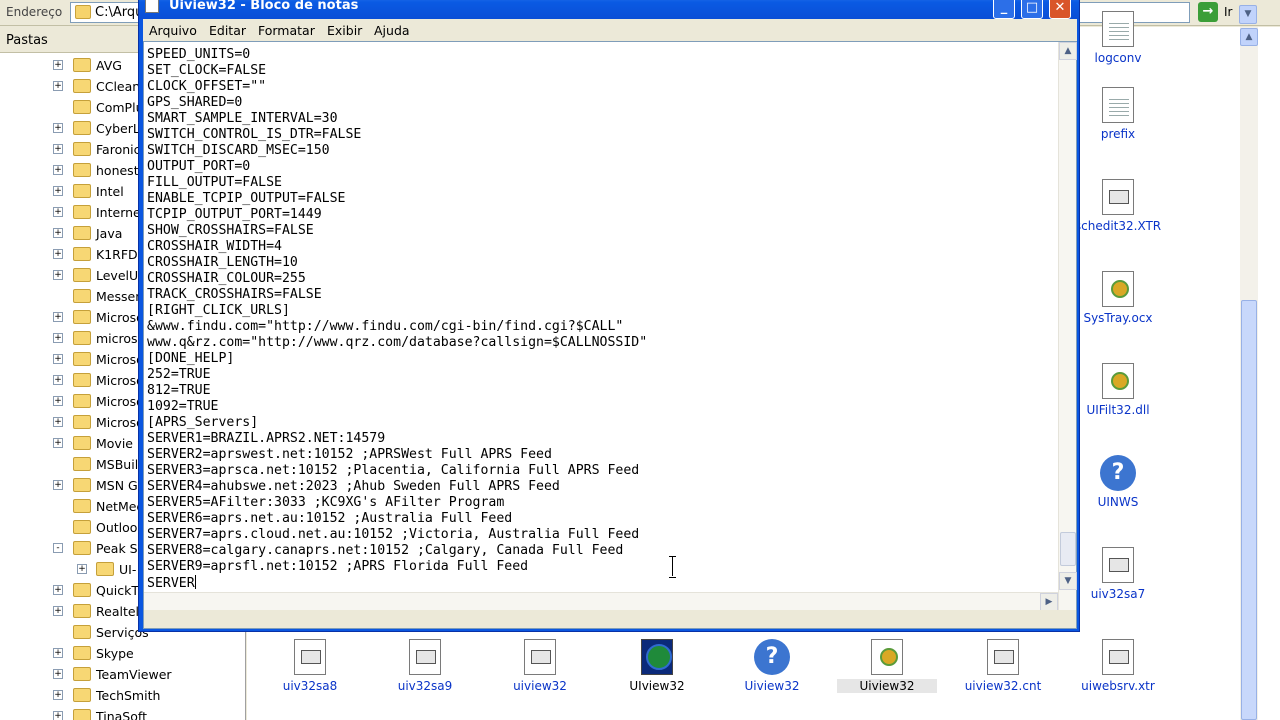 The width and height of the screenshot is (1280, 720). What do you see at coordinates (344, 30) in the screenshot?
I see `menu-exibir: Exibir` at bounding box center [344, 30].